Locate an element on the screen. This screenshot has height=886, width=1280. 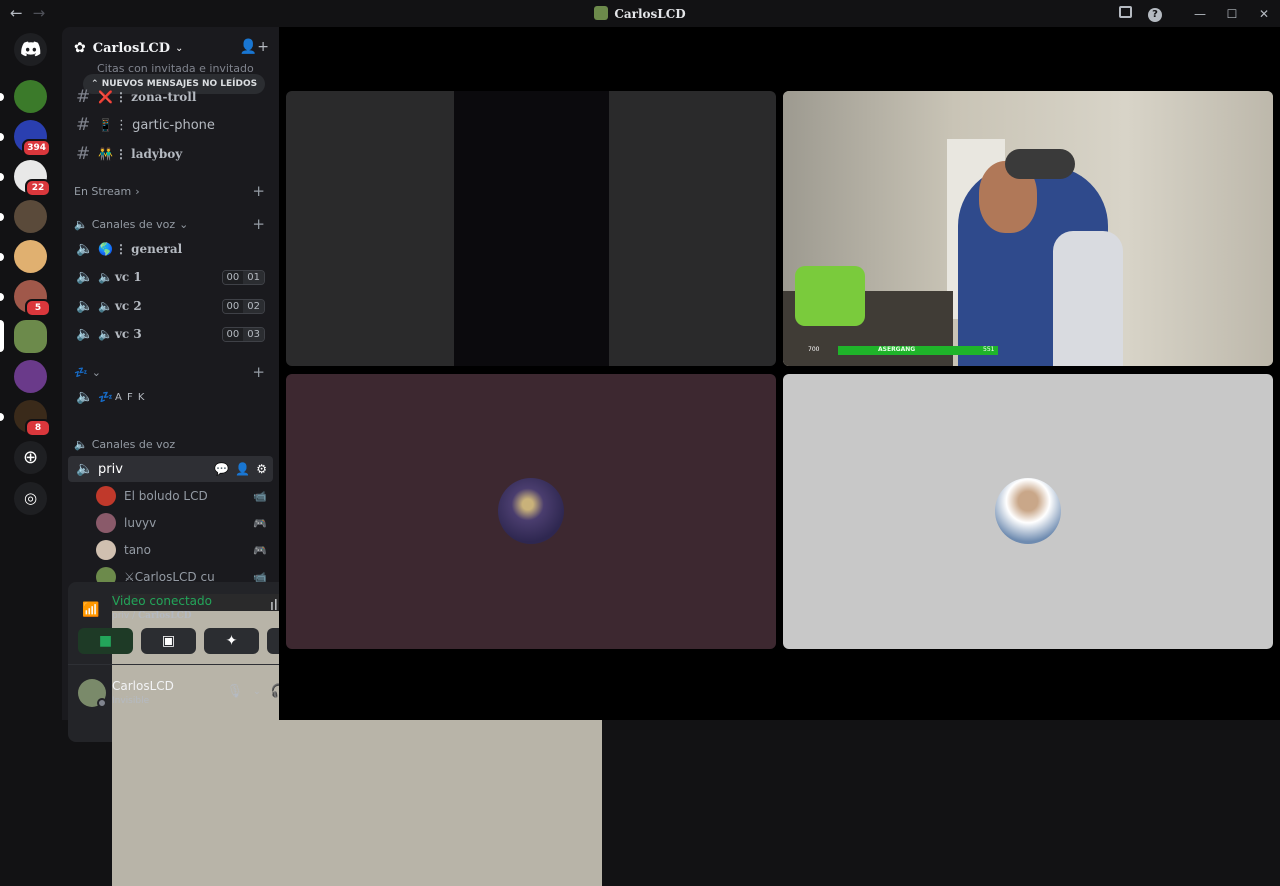
screen-share-button: ▣ is located at coordinates (168, 641).